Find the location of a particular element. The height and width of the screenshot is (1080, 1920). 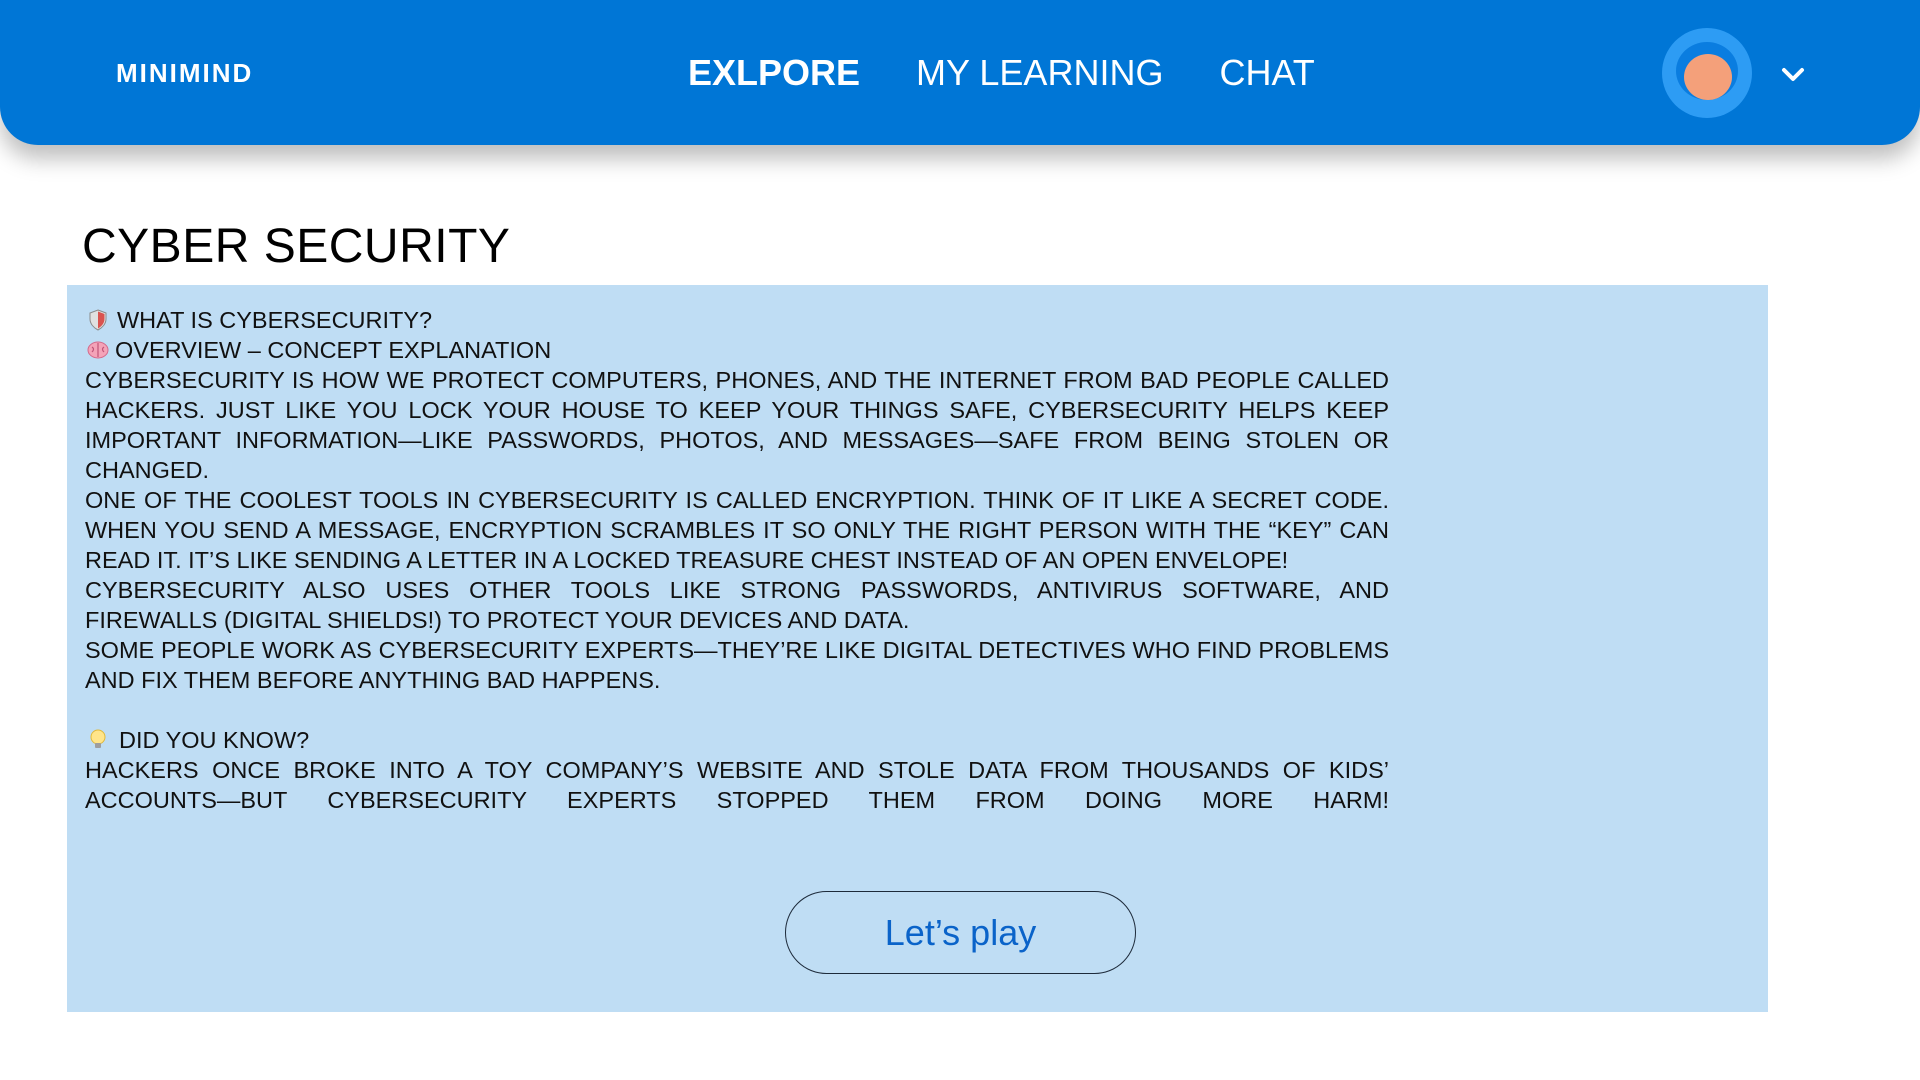

brain-icon is located at coordinates (98, 350).